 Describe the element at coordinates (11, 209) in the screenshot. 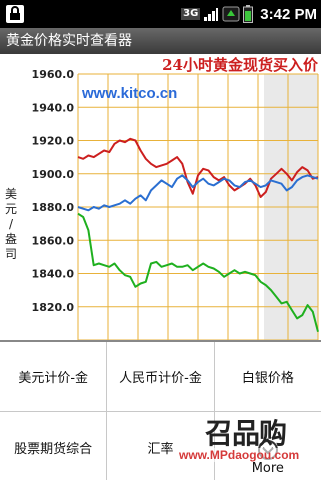

I see `y-axis-label: 元` at that location.